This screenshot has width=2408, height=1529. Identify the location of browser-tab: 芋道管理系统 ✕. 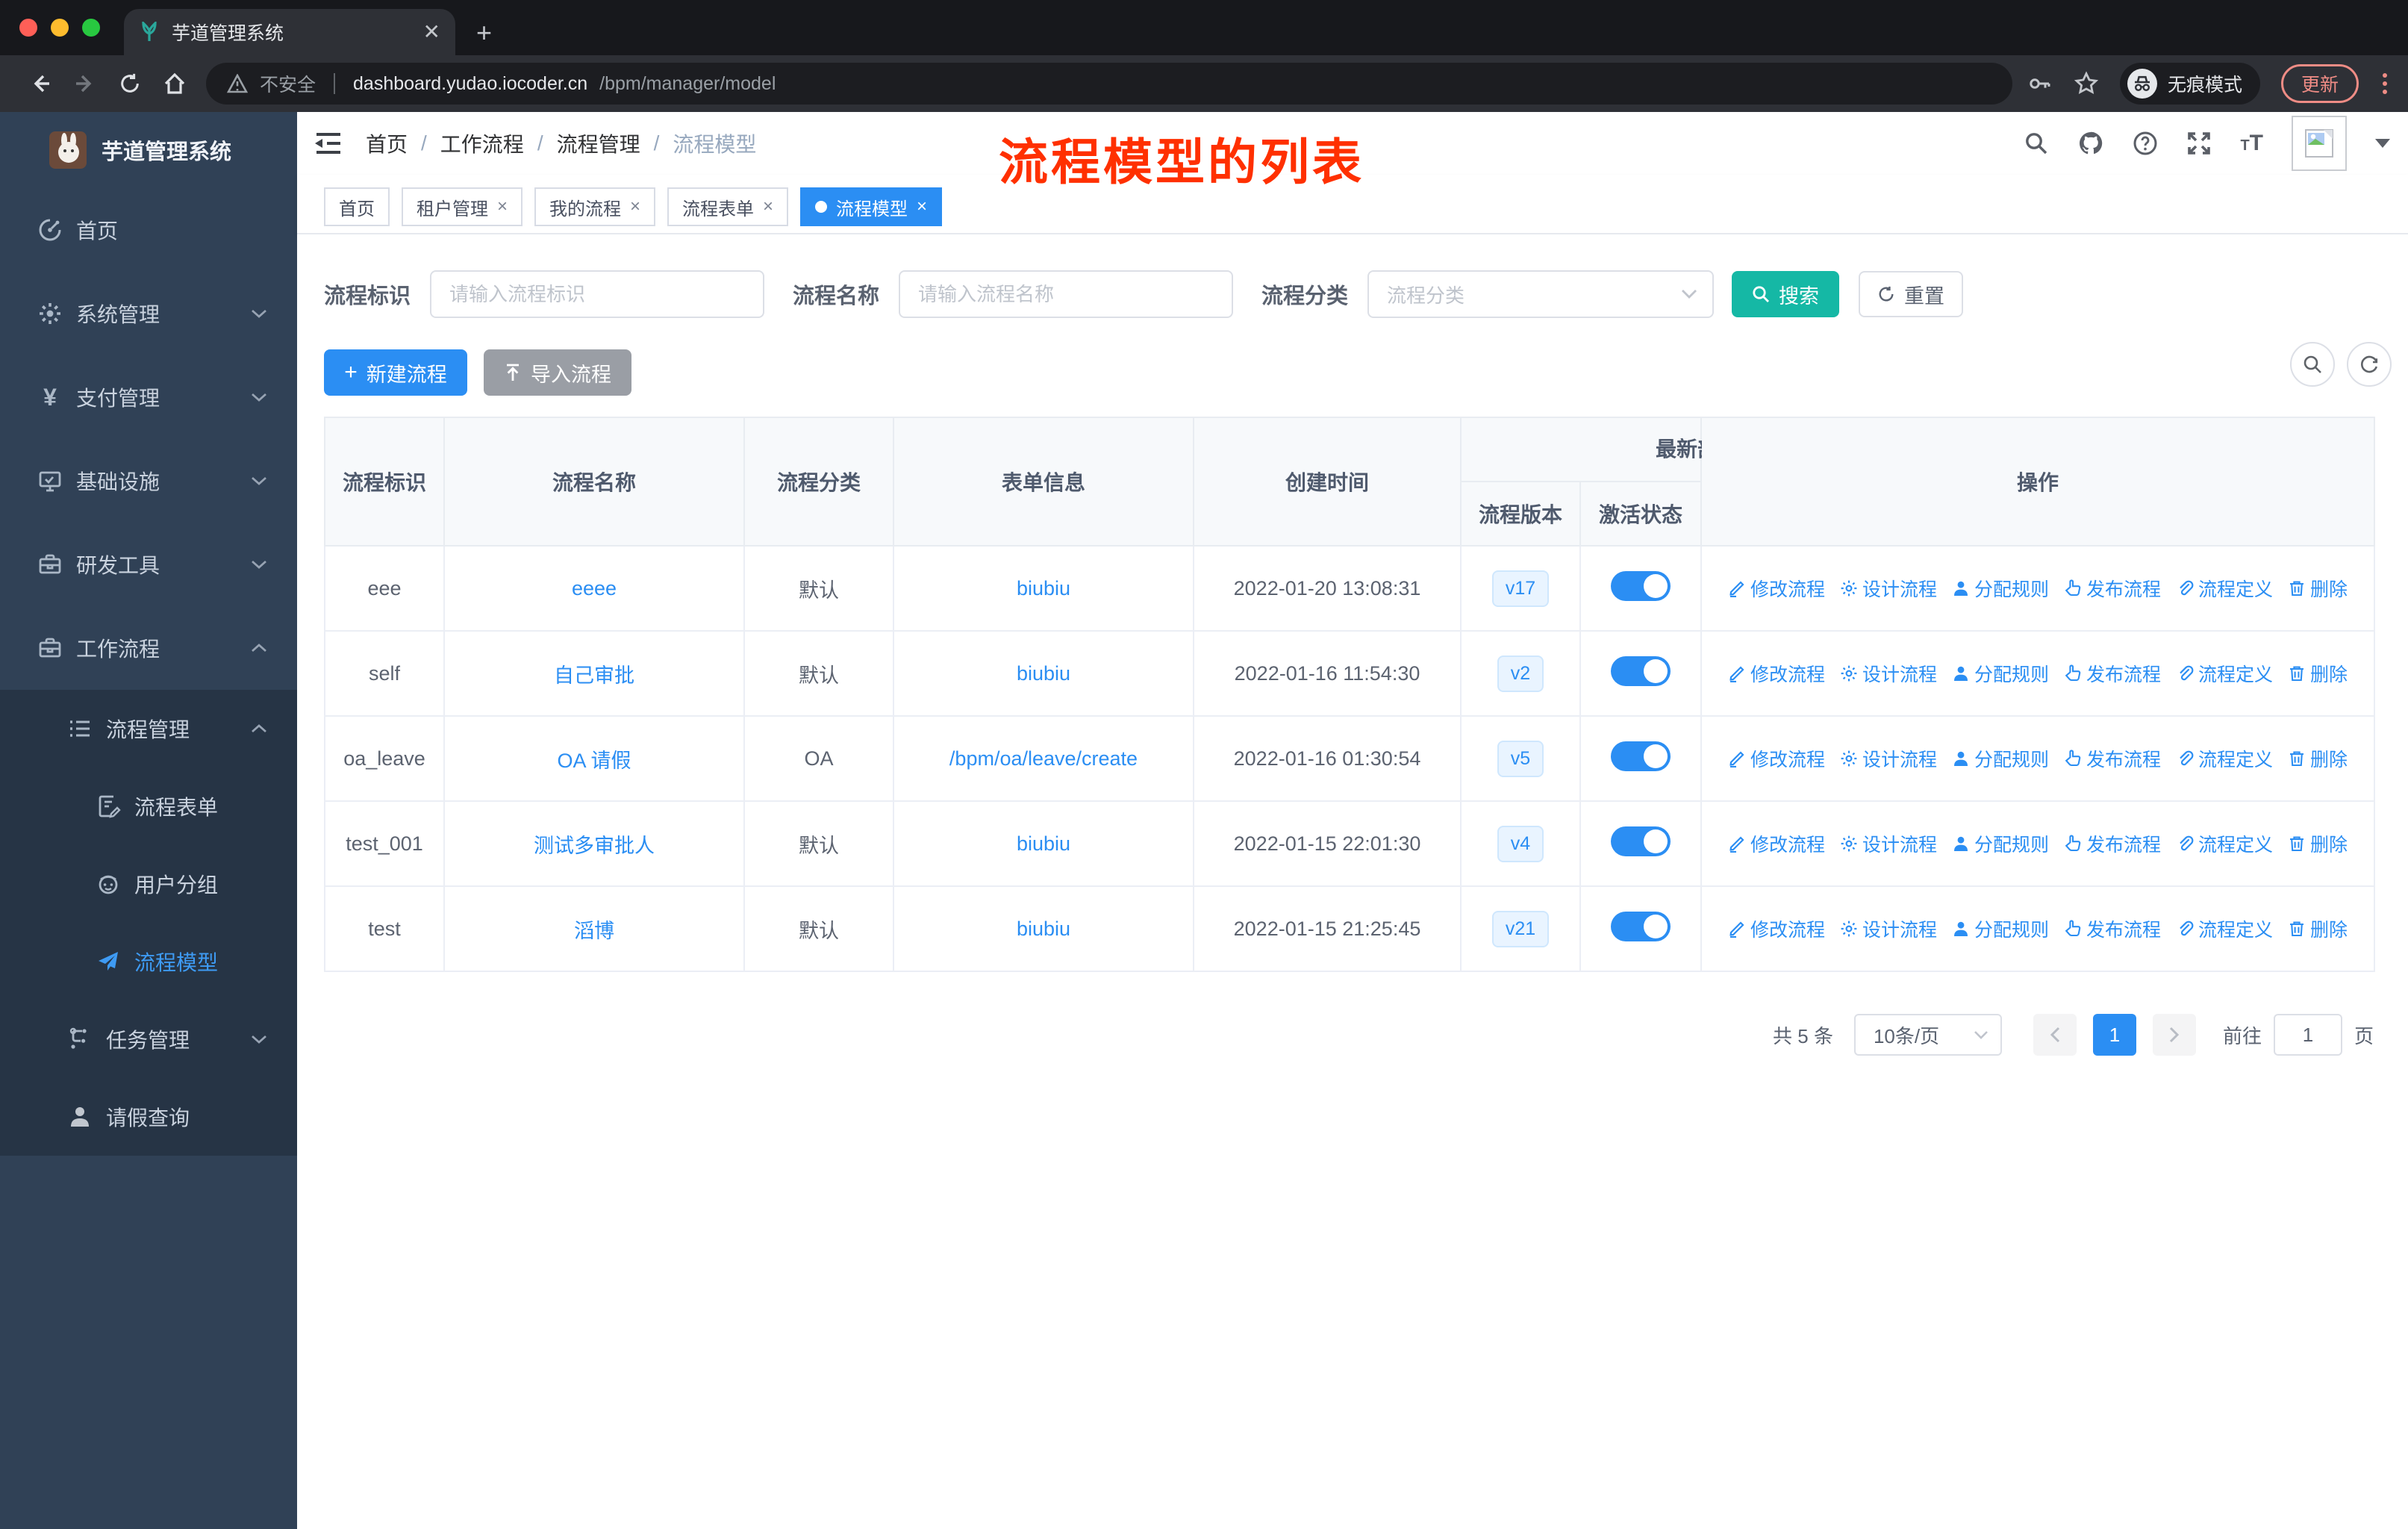
(289, 32).